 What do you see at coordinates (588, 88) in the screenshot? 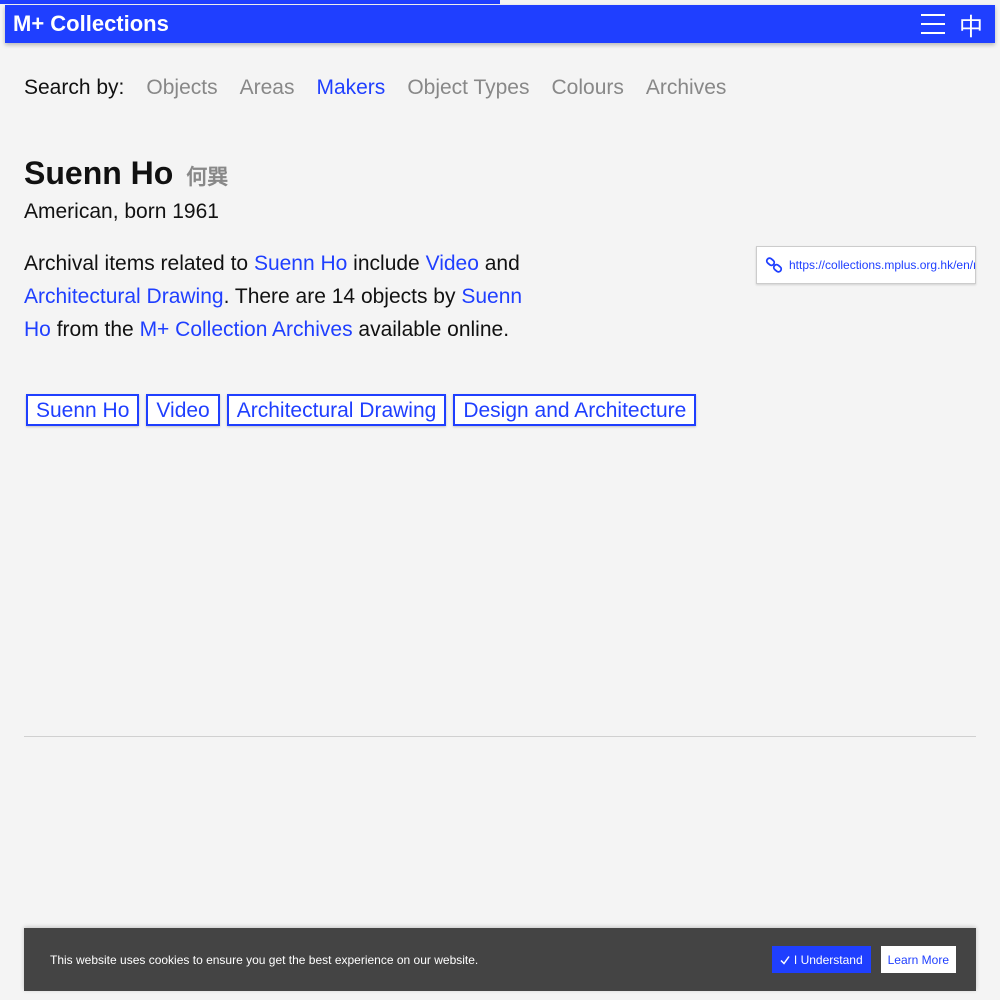
I see `search-by-colours: Colours` at bounding box center [588, 88].